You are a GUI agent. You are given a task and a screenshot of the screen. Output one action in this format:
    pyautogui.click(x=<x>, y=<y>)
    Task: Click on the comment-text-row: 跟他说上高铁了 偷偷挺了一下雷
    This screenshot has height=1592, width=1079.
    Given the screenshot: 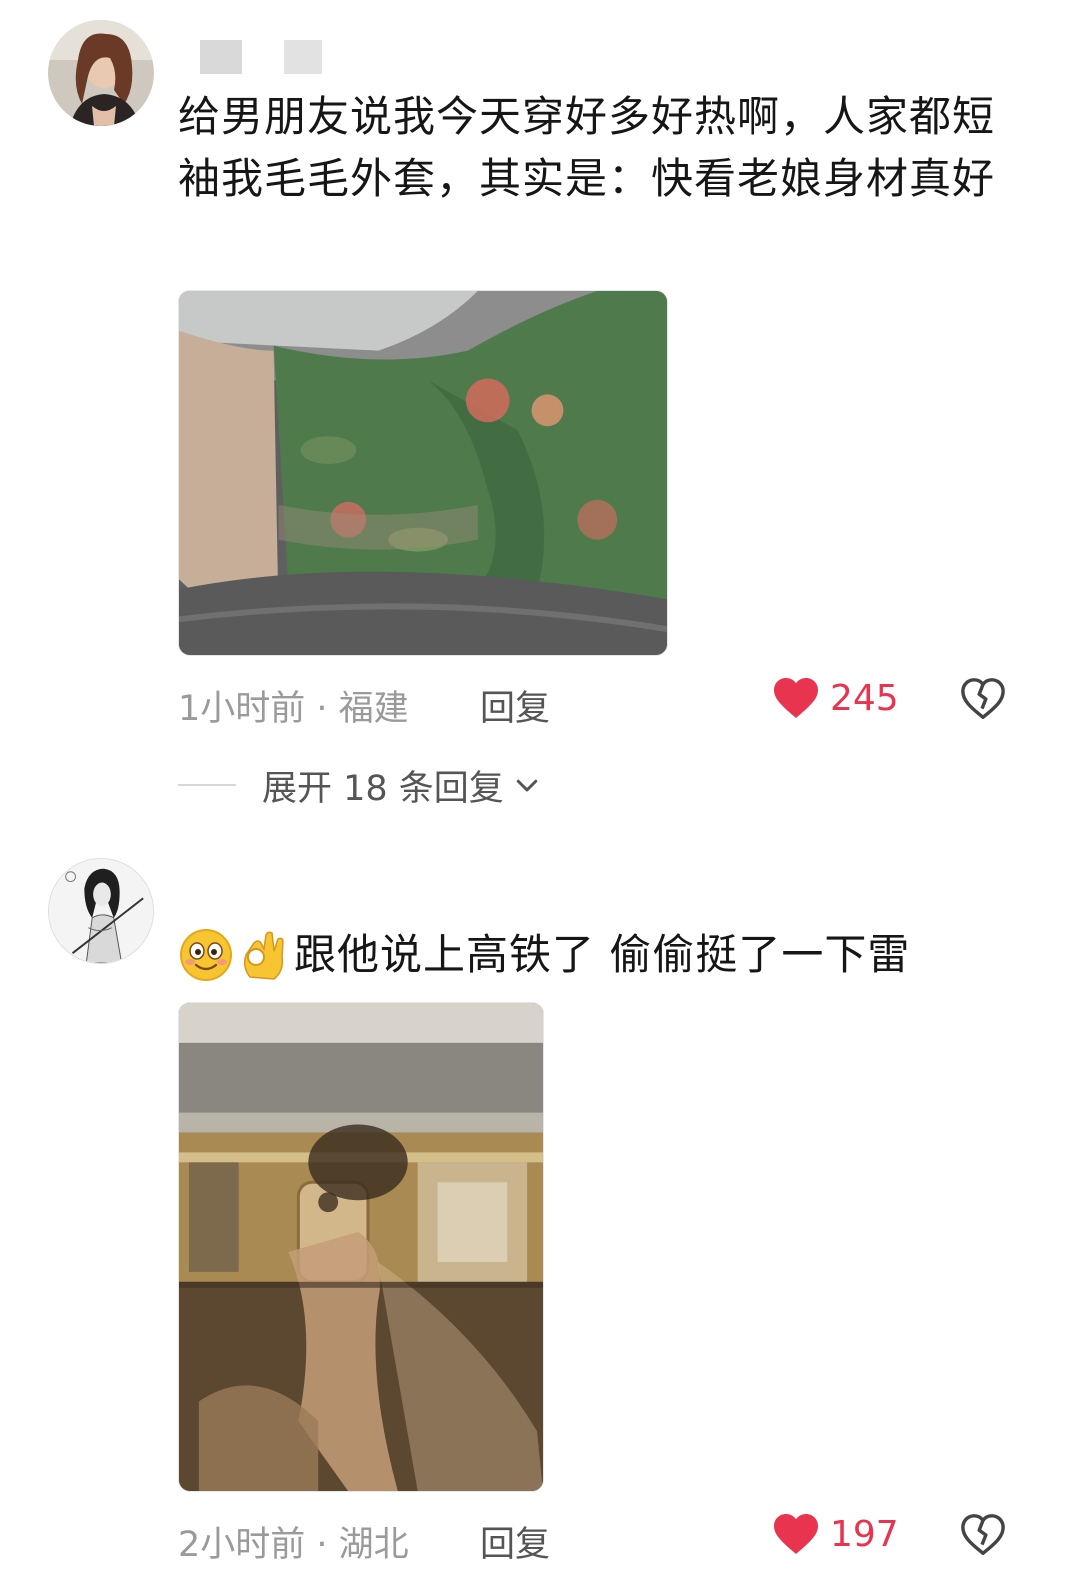 What is the action you would take?
    pyautogui.click(x=603, y=955)
    